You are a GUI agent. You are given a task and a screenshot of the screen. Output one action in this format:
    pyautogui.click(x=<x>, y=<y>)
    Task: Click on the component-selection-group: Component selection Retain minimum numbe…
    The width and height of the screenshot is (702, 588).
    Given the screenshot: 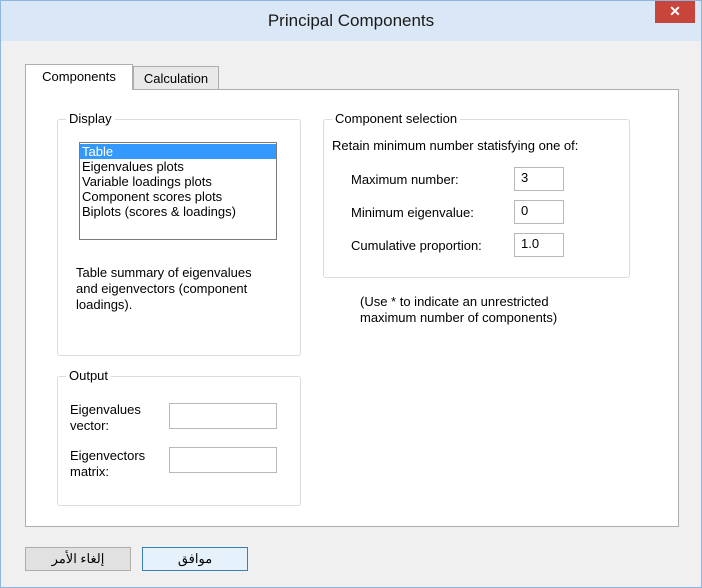 What is the action you would take?
    pyautogui.click(x=476, y=194)
    